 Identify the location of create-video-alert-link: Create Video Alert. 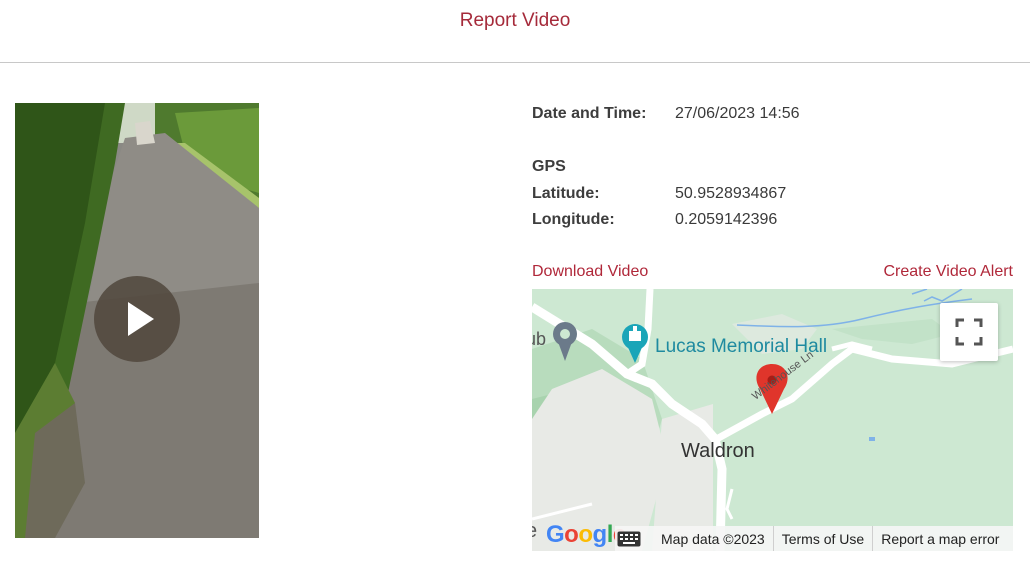
(948, 272).